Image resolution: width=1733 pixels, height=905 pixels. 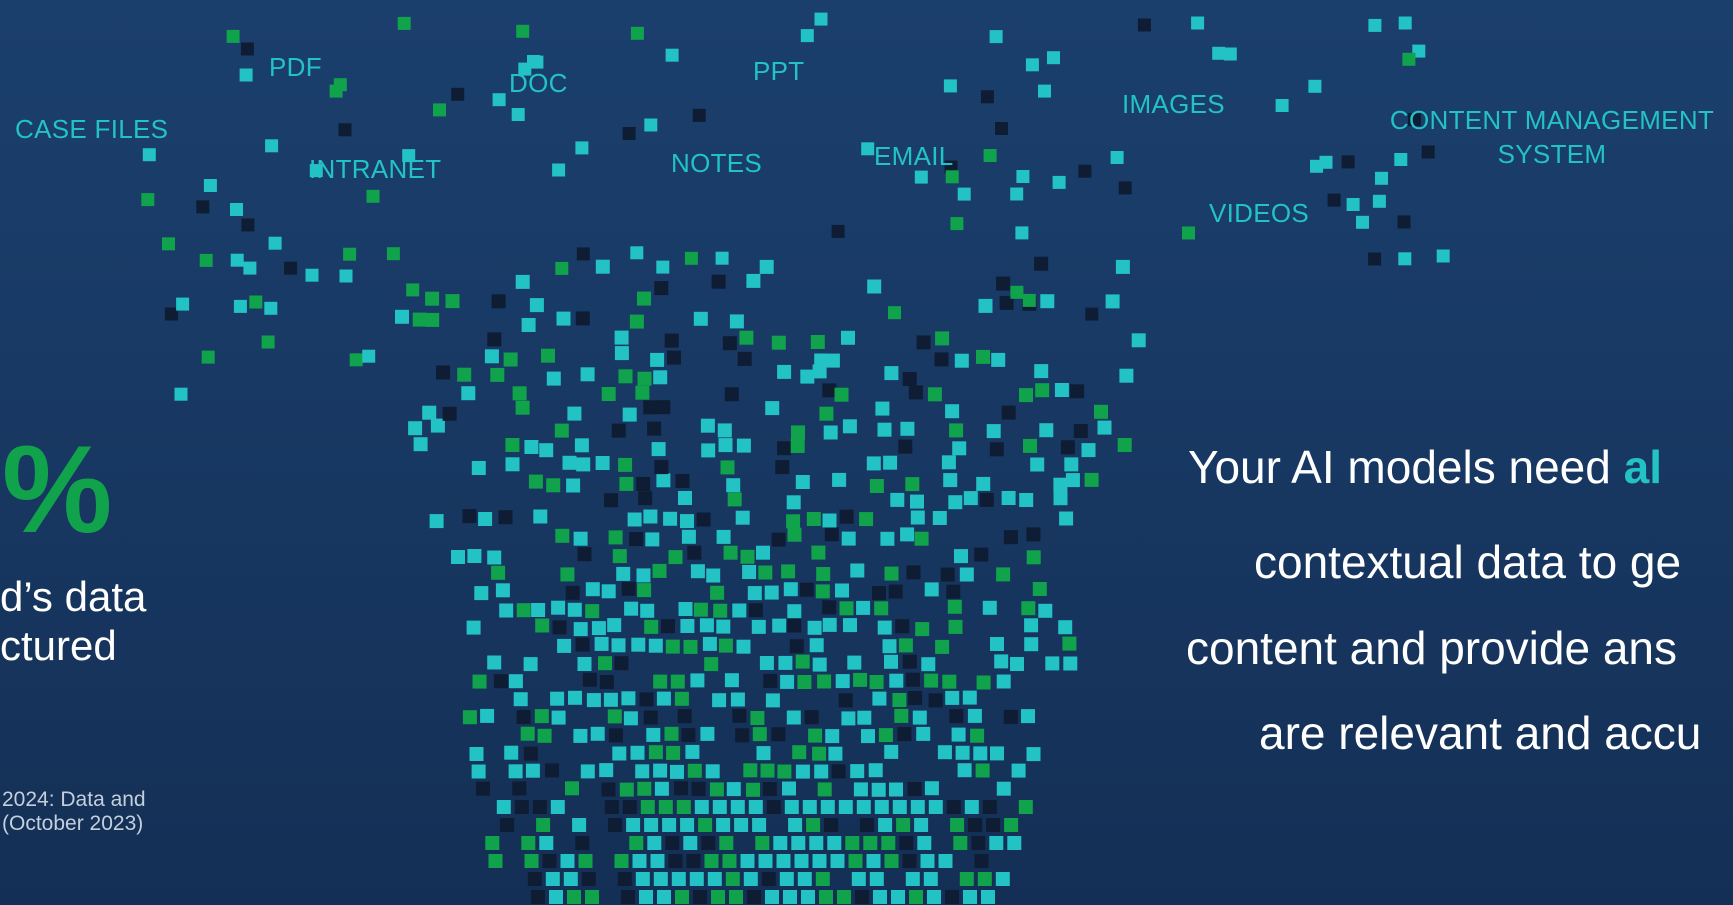 I want to click on label-doc: DOC, so click(x=538, y=83).